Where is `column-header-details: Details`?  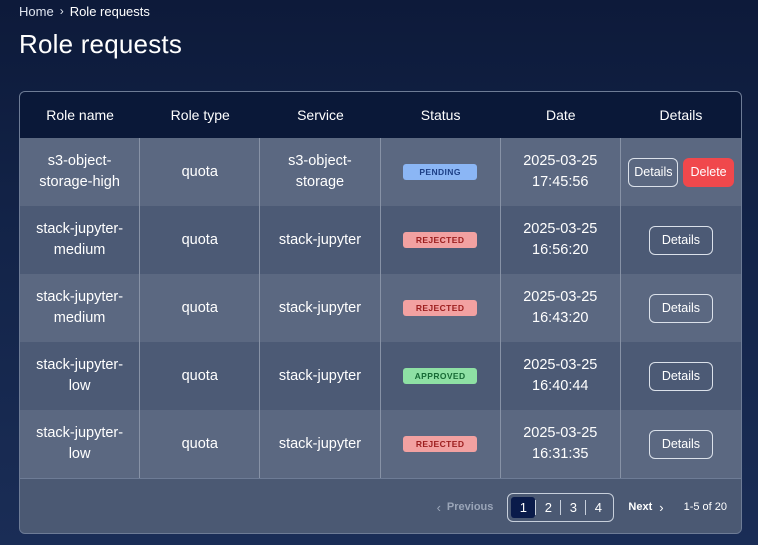 column-header-details: Details is located at coordinates (681, 115).